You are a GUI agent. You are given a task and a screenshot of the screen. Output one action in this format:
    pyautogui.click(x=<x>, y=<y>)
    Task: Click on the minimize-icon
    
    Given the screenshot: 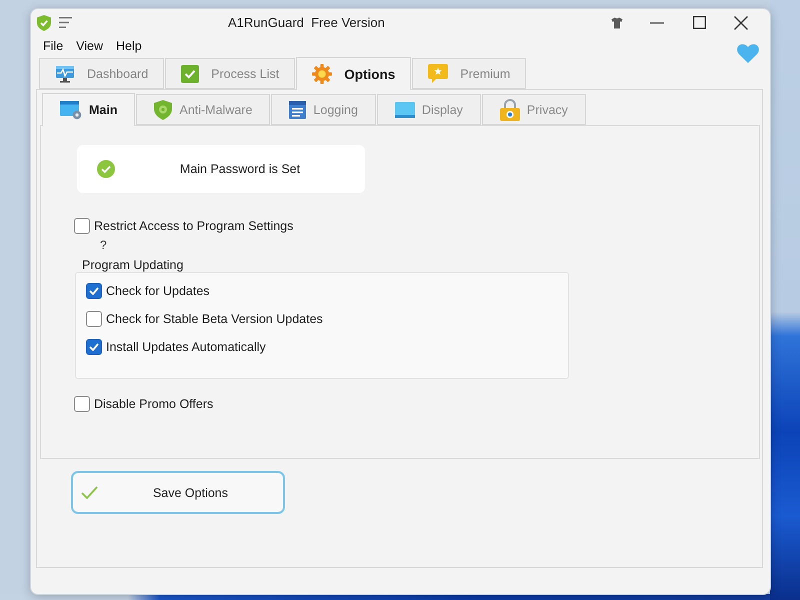 What is the action you would take?
    pyautogui.click(x=657, y=23)
    